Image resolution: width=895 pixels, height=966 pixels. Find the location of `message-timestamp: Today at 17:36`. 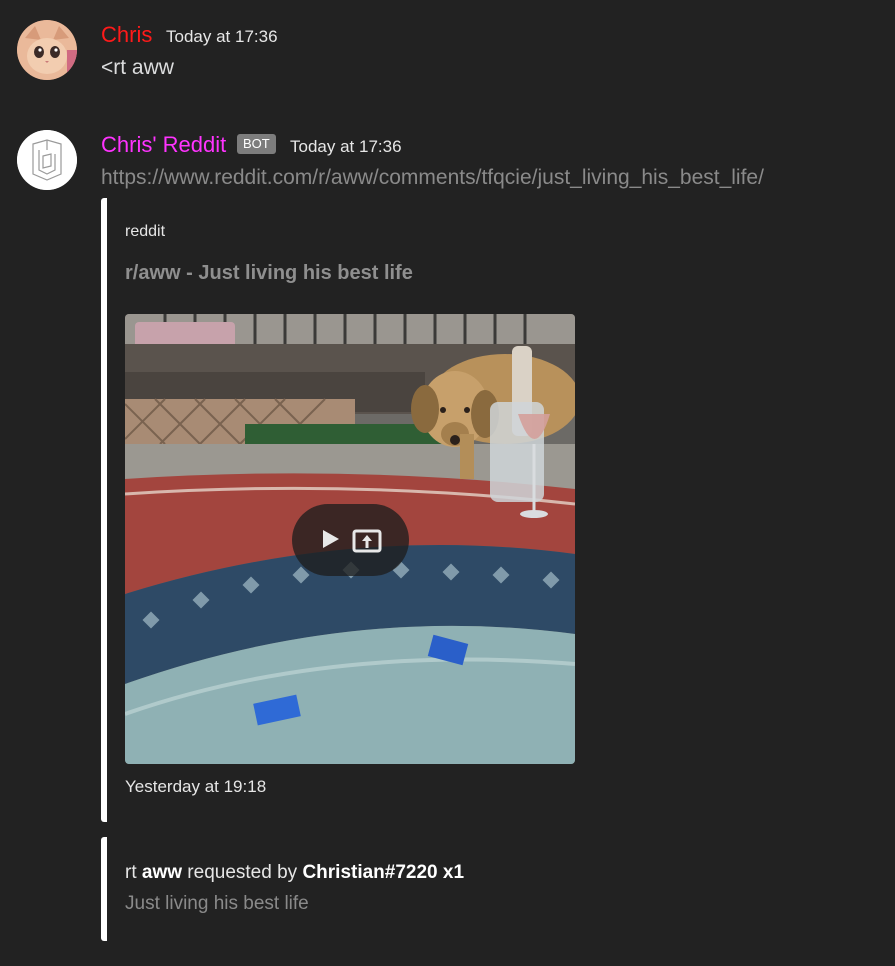

message-timestamp: Today at 17:36 is located at coordinates (346, 146).